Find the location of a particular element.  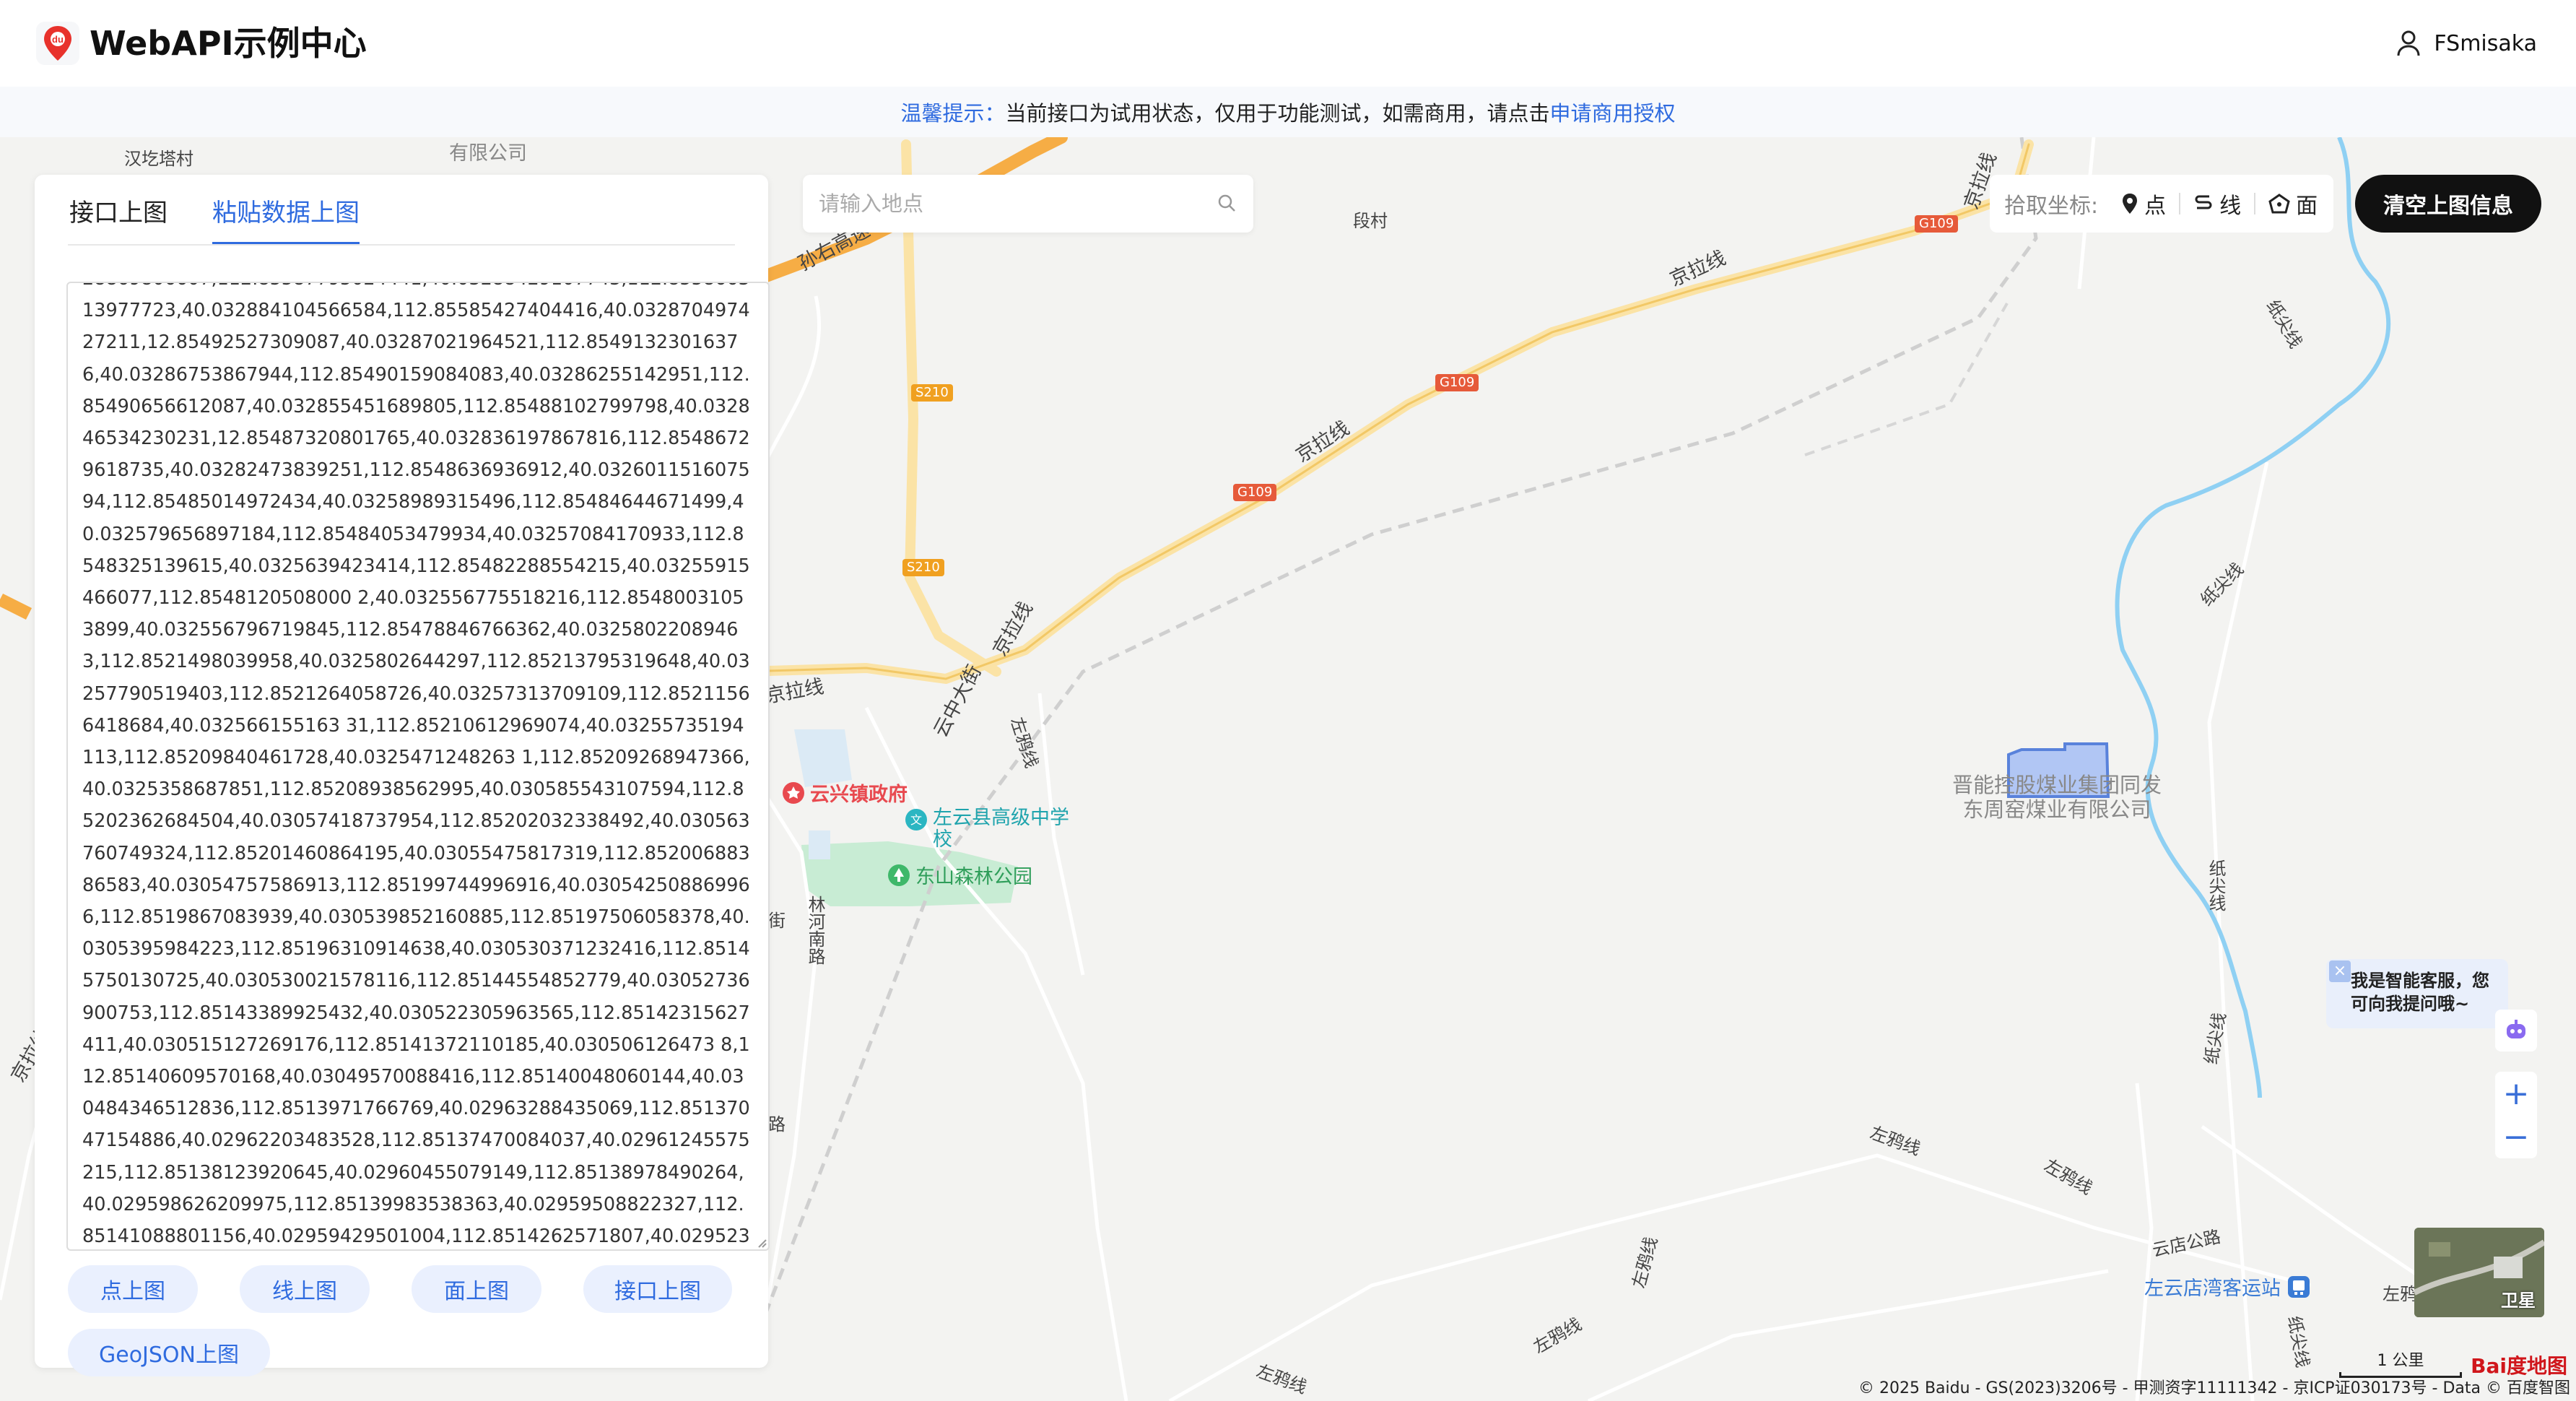

panel-tabs: 接口上图 粘贴数据上图 is located at coordinates (214, 221).